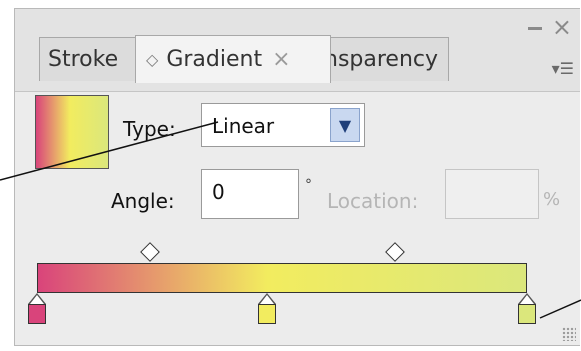 This screenshot has height=351, width=581. I want to click on close-tab-icon: ×, so click(281, 59).